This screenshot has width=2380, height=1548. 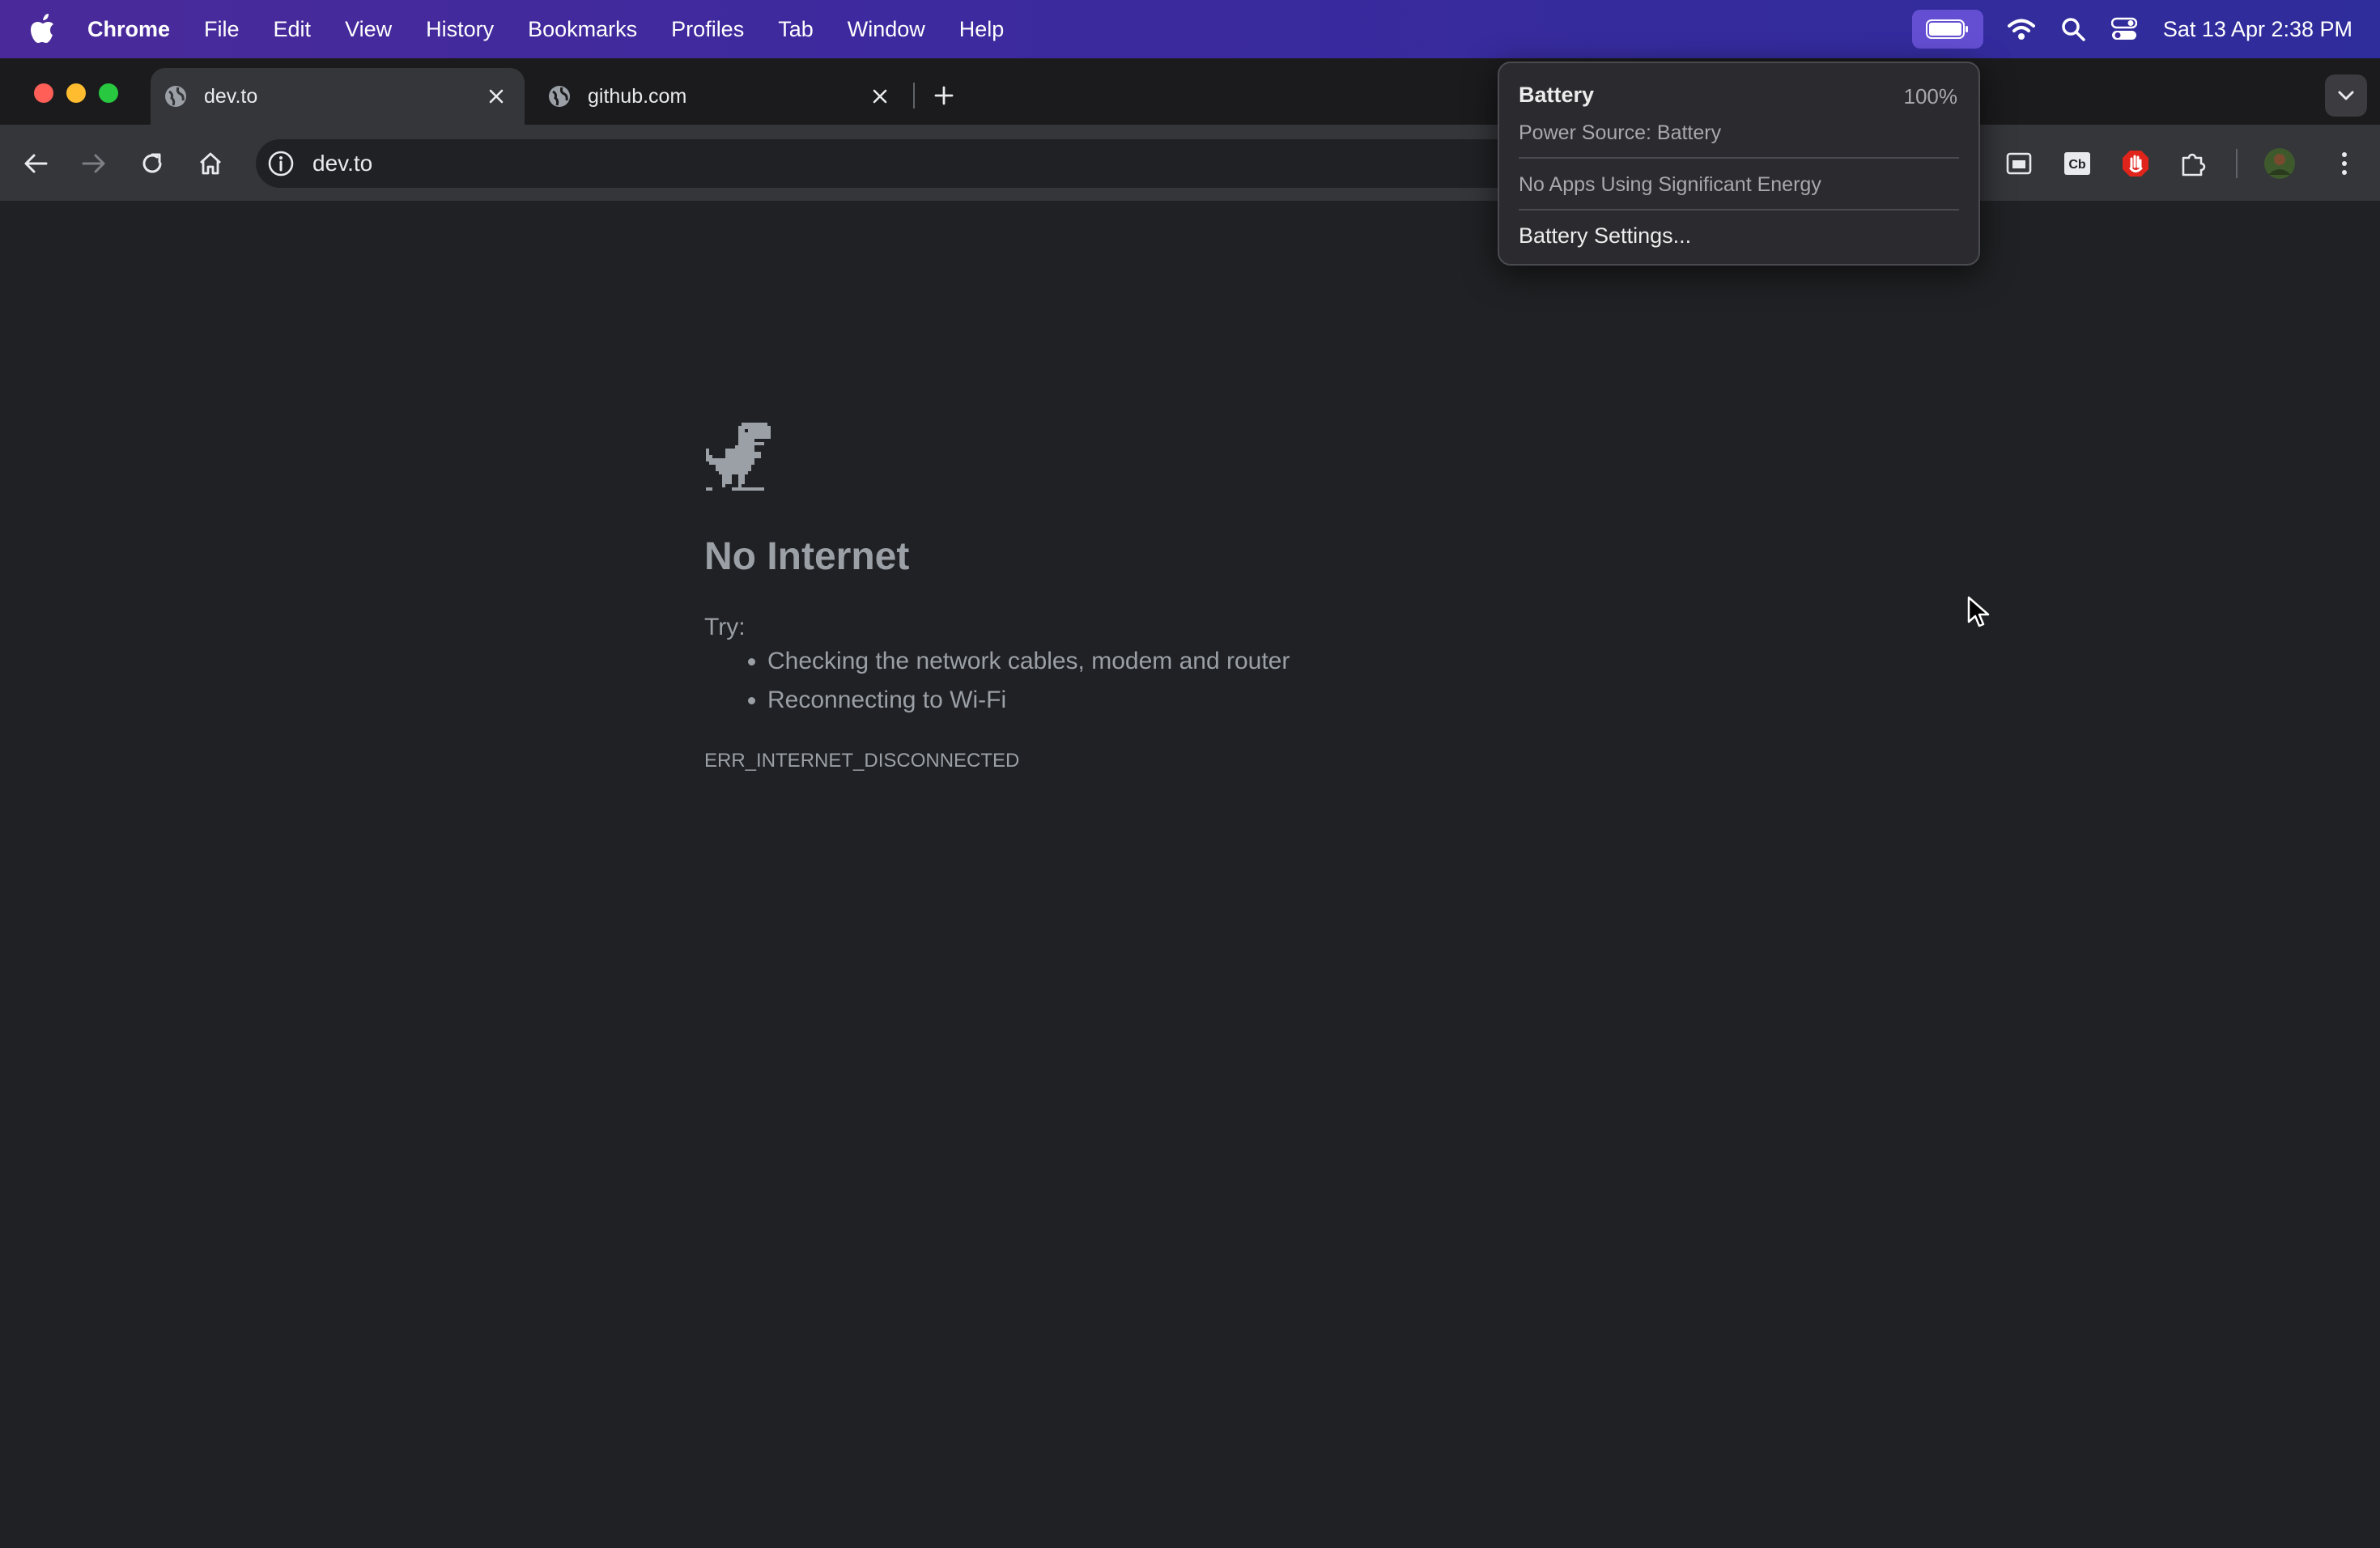 What do you see at coordinates (369, 29) in the screenshot?
I see `menu-view: View` at bounding box center [369, 29].